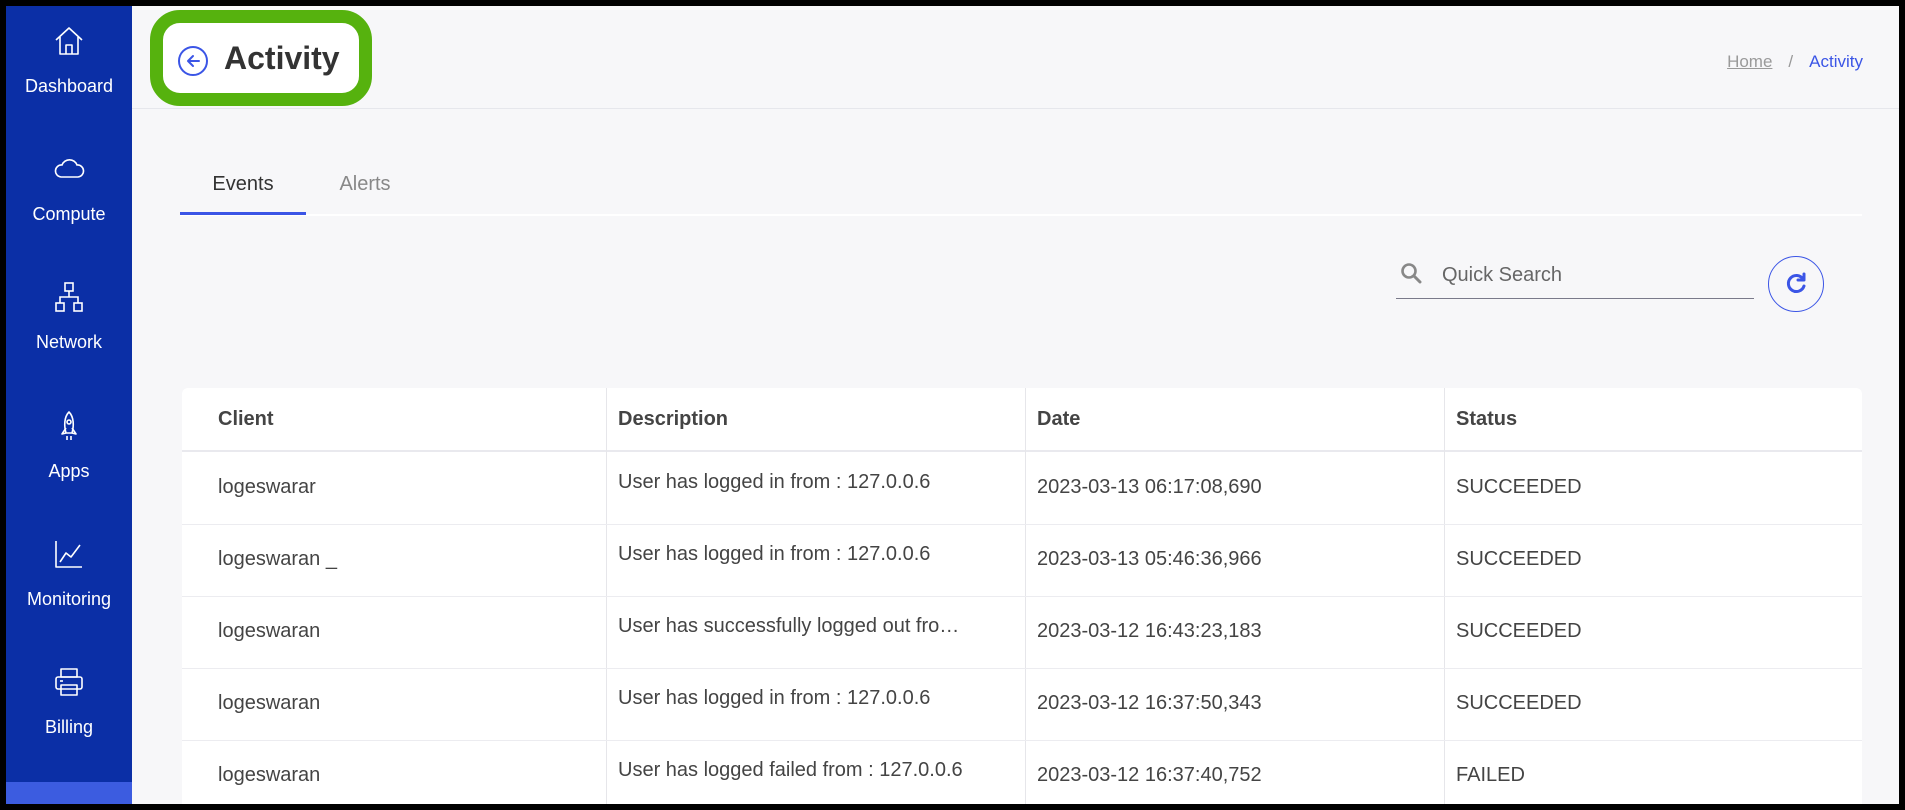 This screenshot has width=1905, height=810. Describe the element at coordinates (68, 342) in the screenshot. I see `sidebar-item-label: Network` at that location.